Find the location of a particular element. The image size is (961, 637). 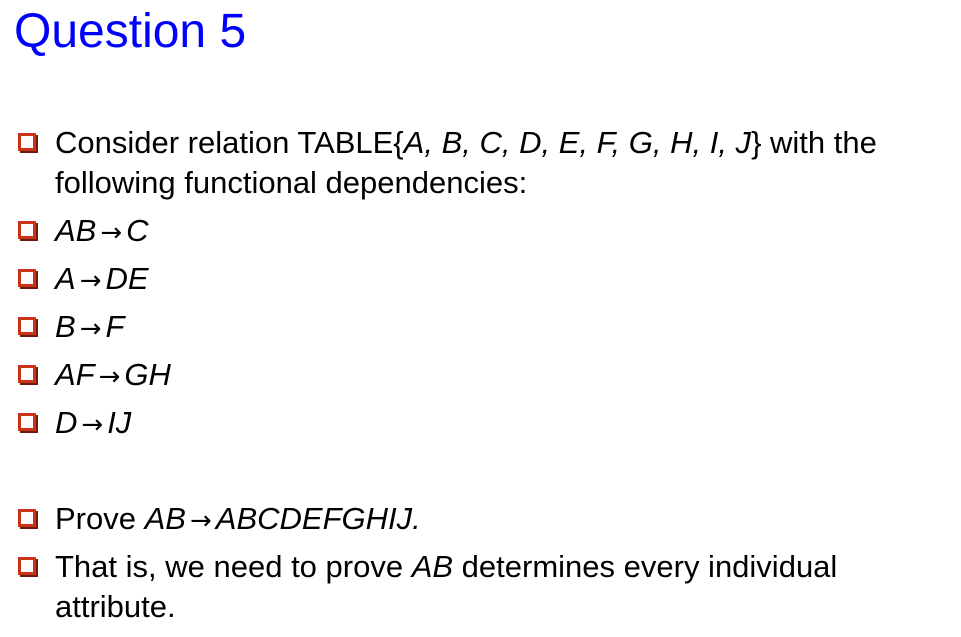

dependency-lhs: AF is located at coordinates (75, 374).